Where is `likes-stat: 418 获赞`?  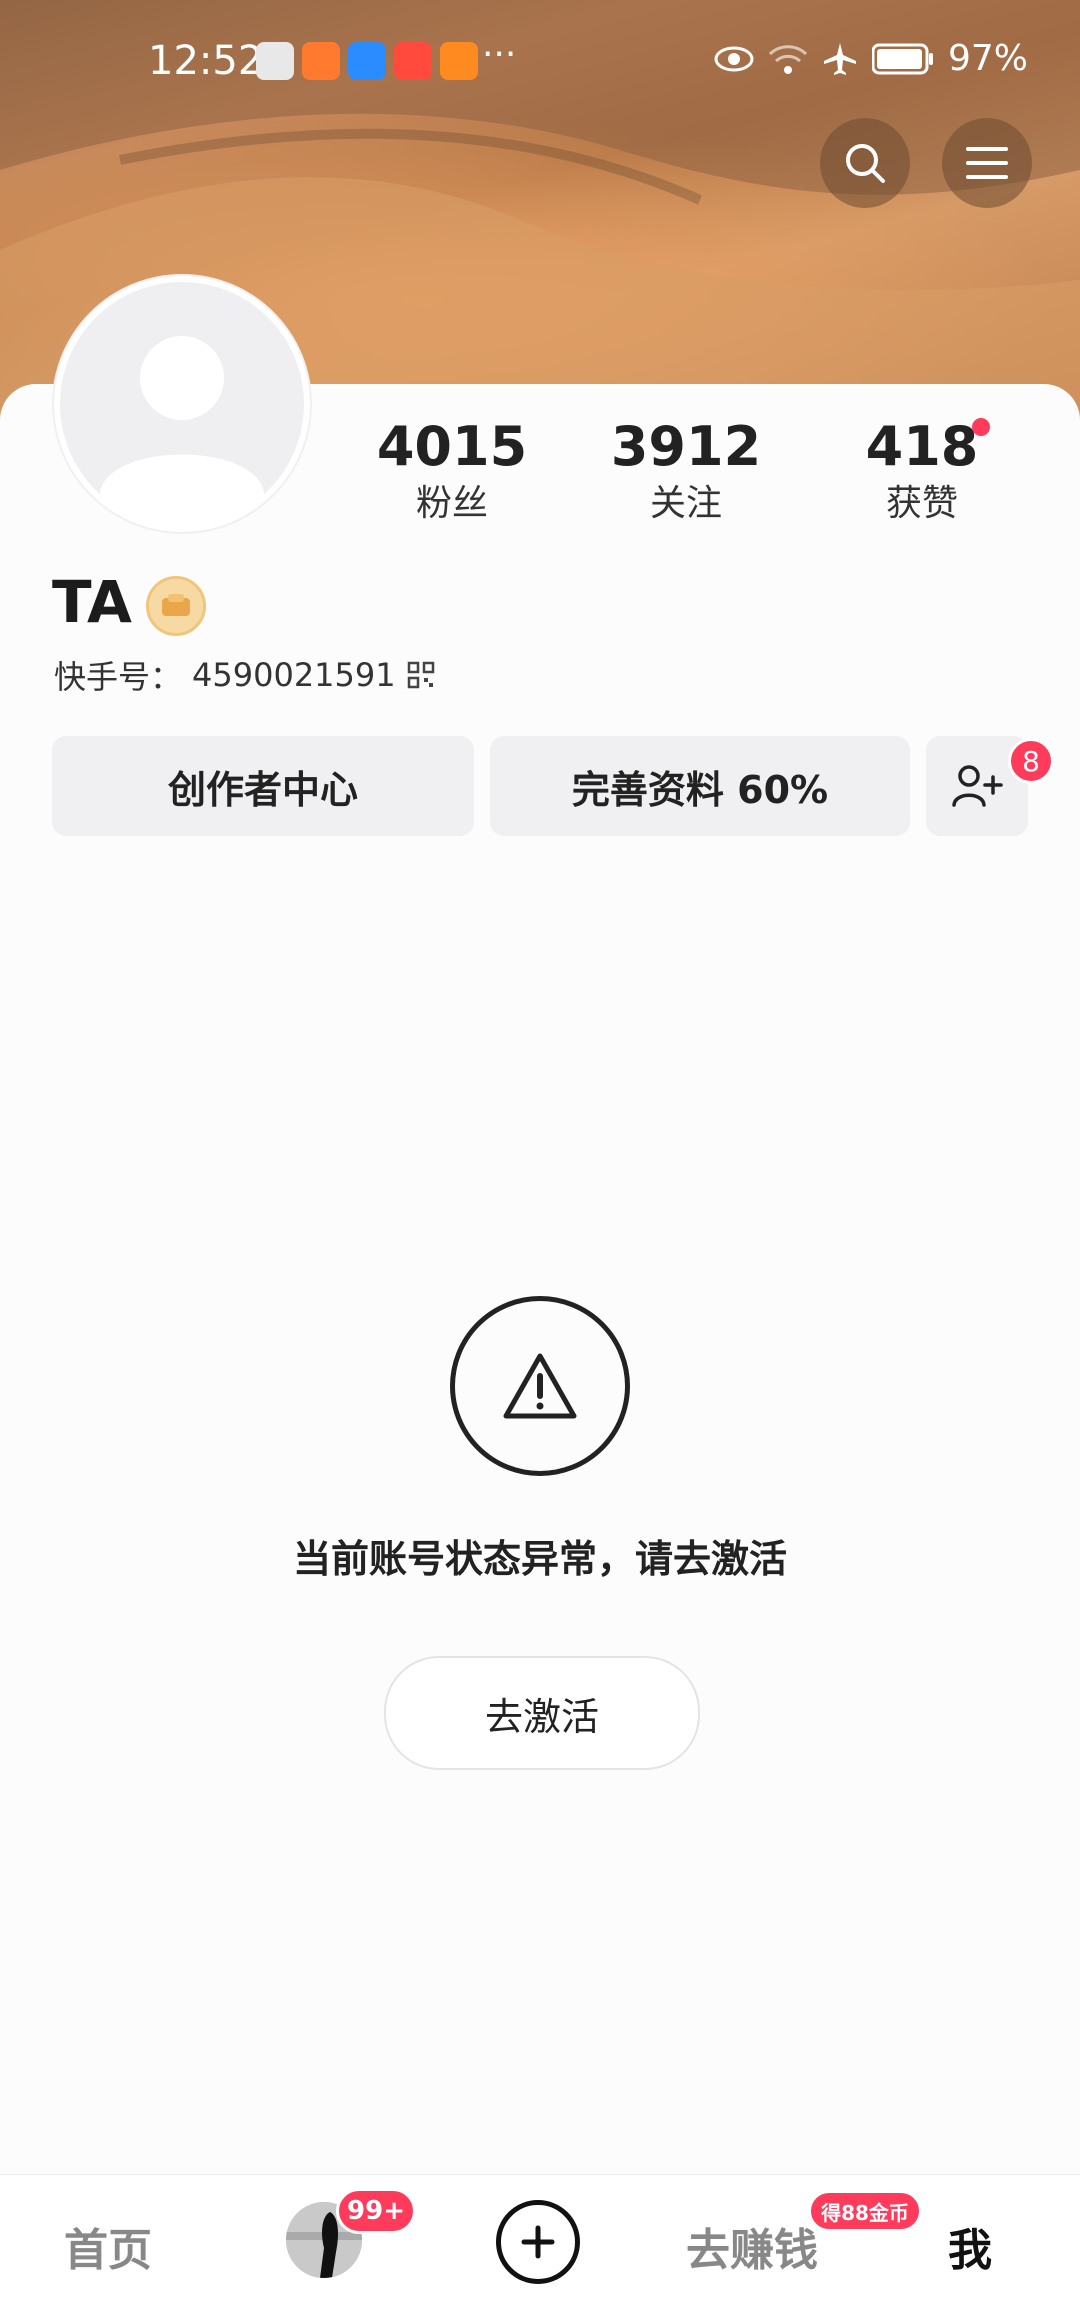 likes-stat: 418 获赞 is located at coordinates (922, 469).